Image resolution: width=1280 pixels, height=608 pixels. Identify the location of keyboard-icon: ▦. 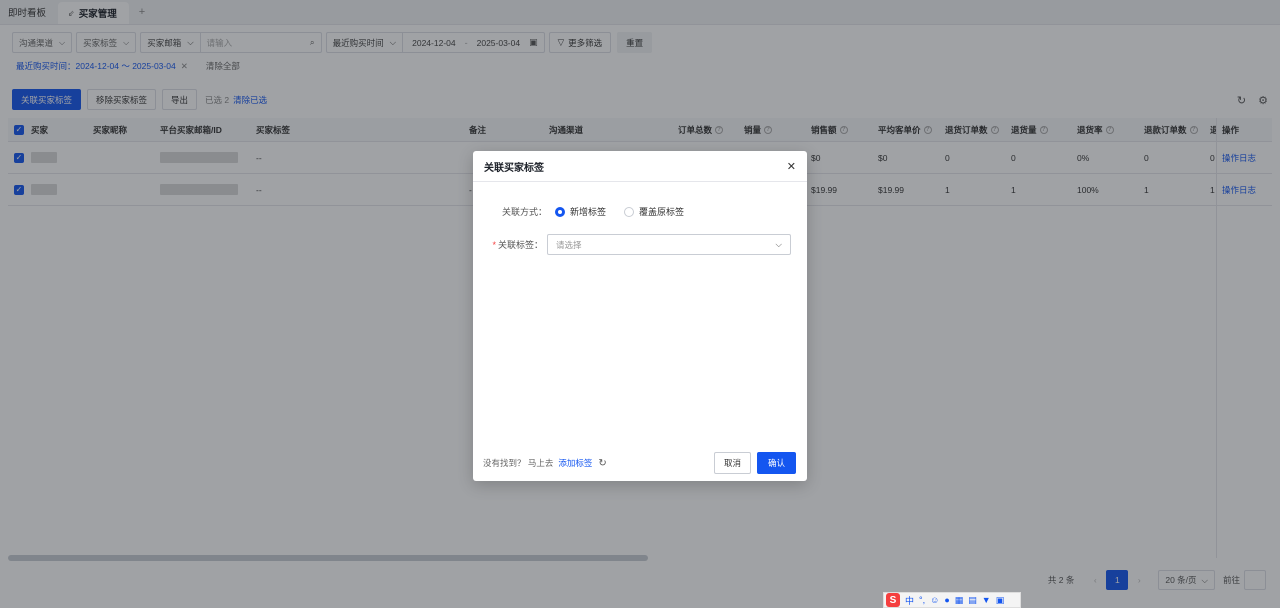
(959, 600).